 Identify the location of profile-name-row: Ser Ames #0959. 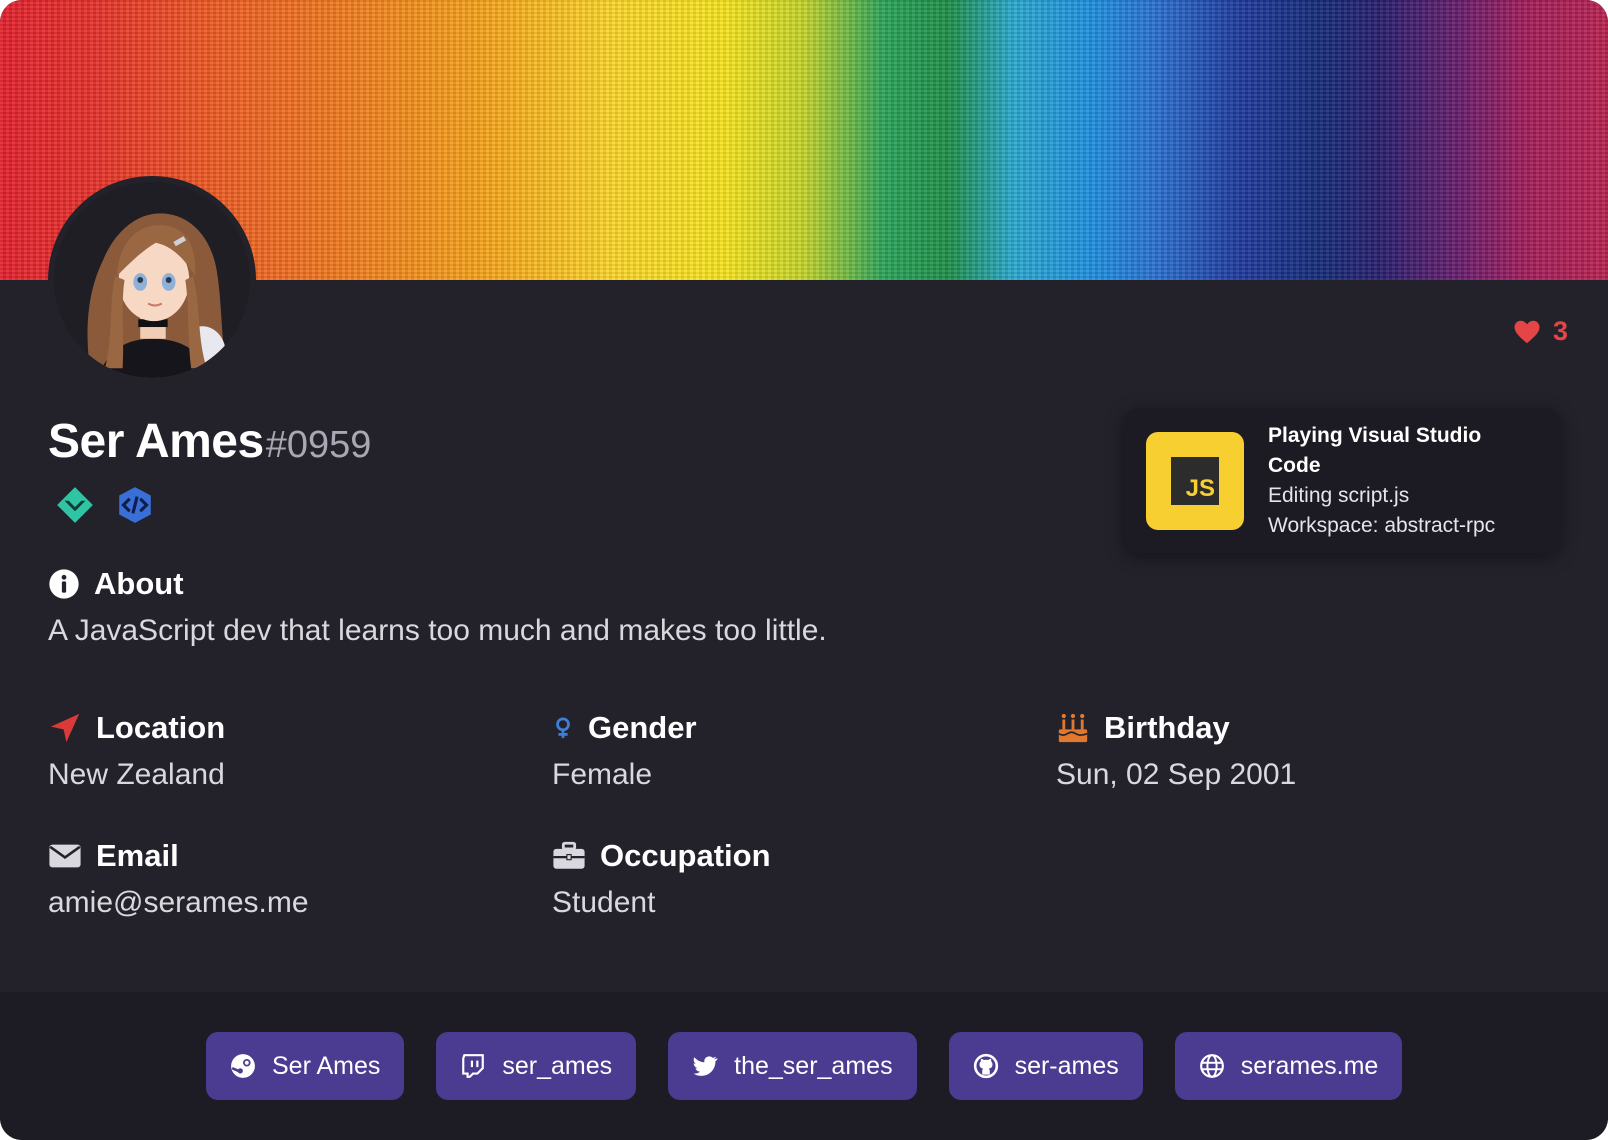
(209, 441).